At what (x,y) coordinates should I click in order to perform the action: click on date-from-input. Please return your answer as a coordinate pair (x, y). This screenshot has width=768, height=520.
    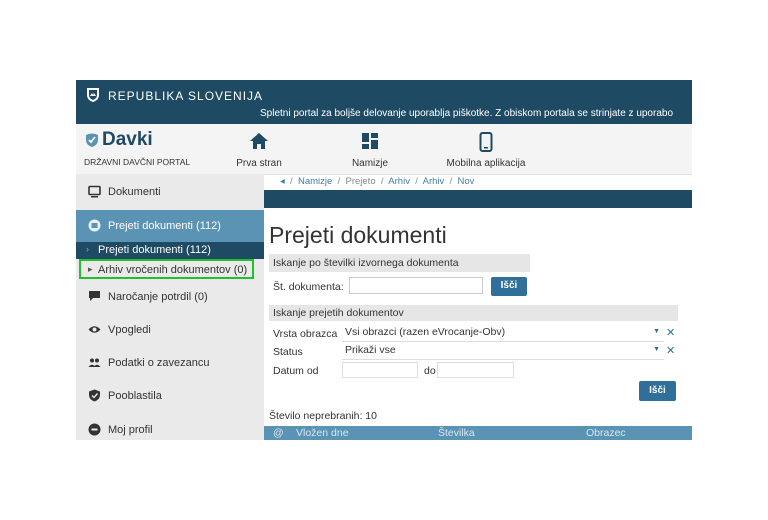
    Looking at the image, I should click on (380, 370).